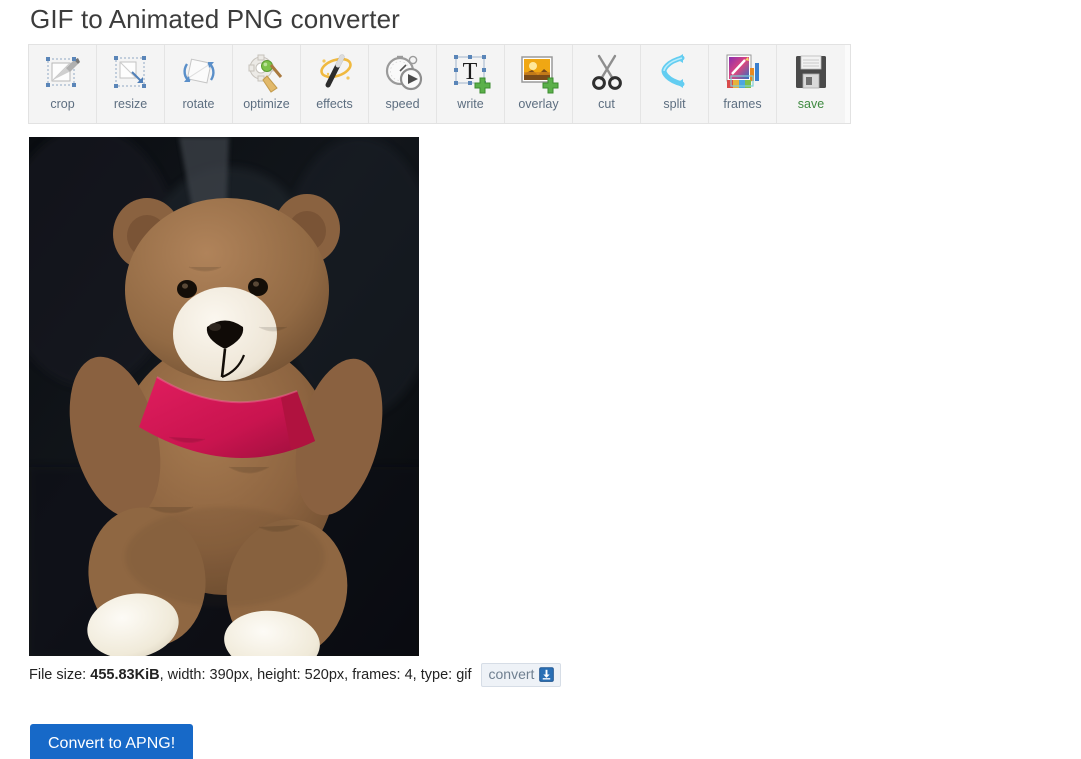 This screenshot has width=1081, height=759. Describe the element at coordinates (215, 19) in the screenshot. I see `page-title: GIF to Animated PNG converter` at that location.